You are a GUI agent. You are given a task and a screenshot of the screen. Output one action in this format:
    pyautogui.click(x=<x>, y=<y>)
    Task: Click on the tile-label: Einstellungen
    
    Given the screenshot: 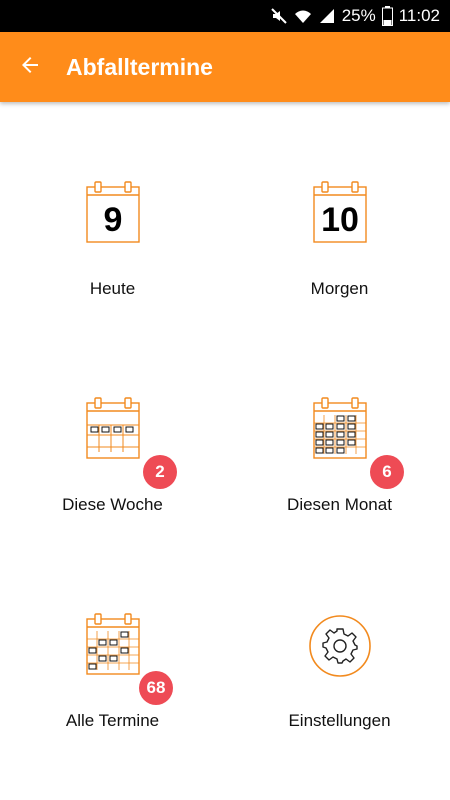 What is the action you would take?
    pyautogui.click(x=339, y=720)
    